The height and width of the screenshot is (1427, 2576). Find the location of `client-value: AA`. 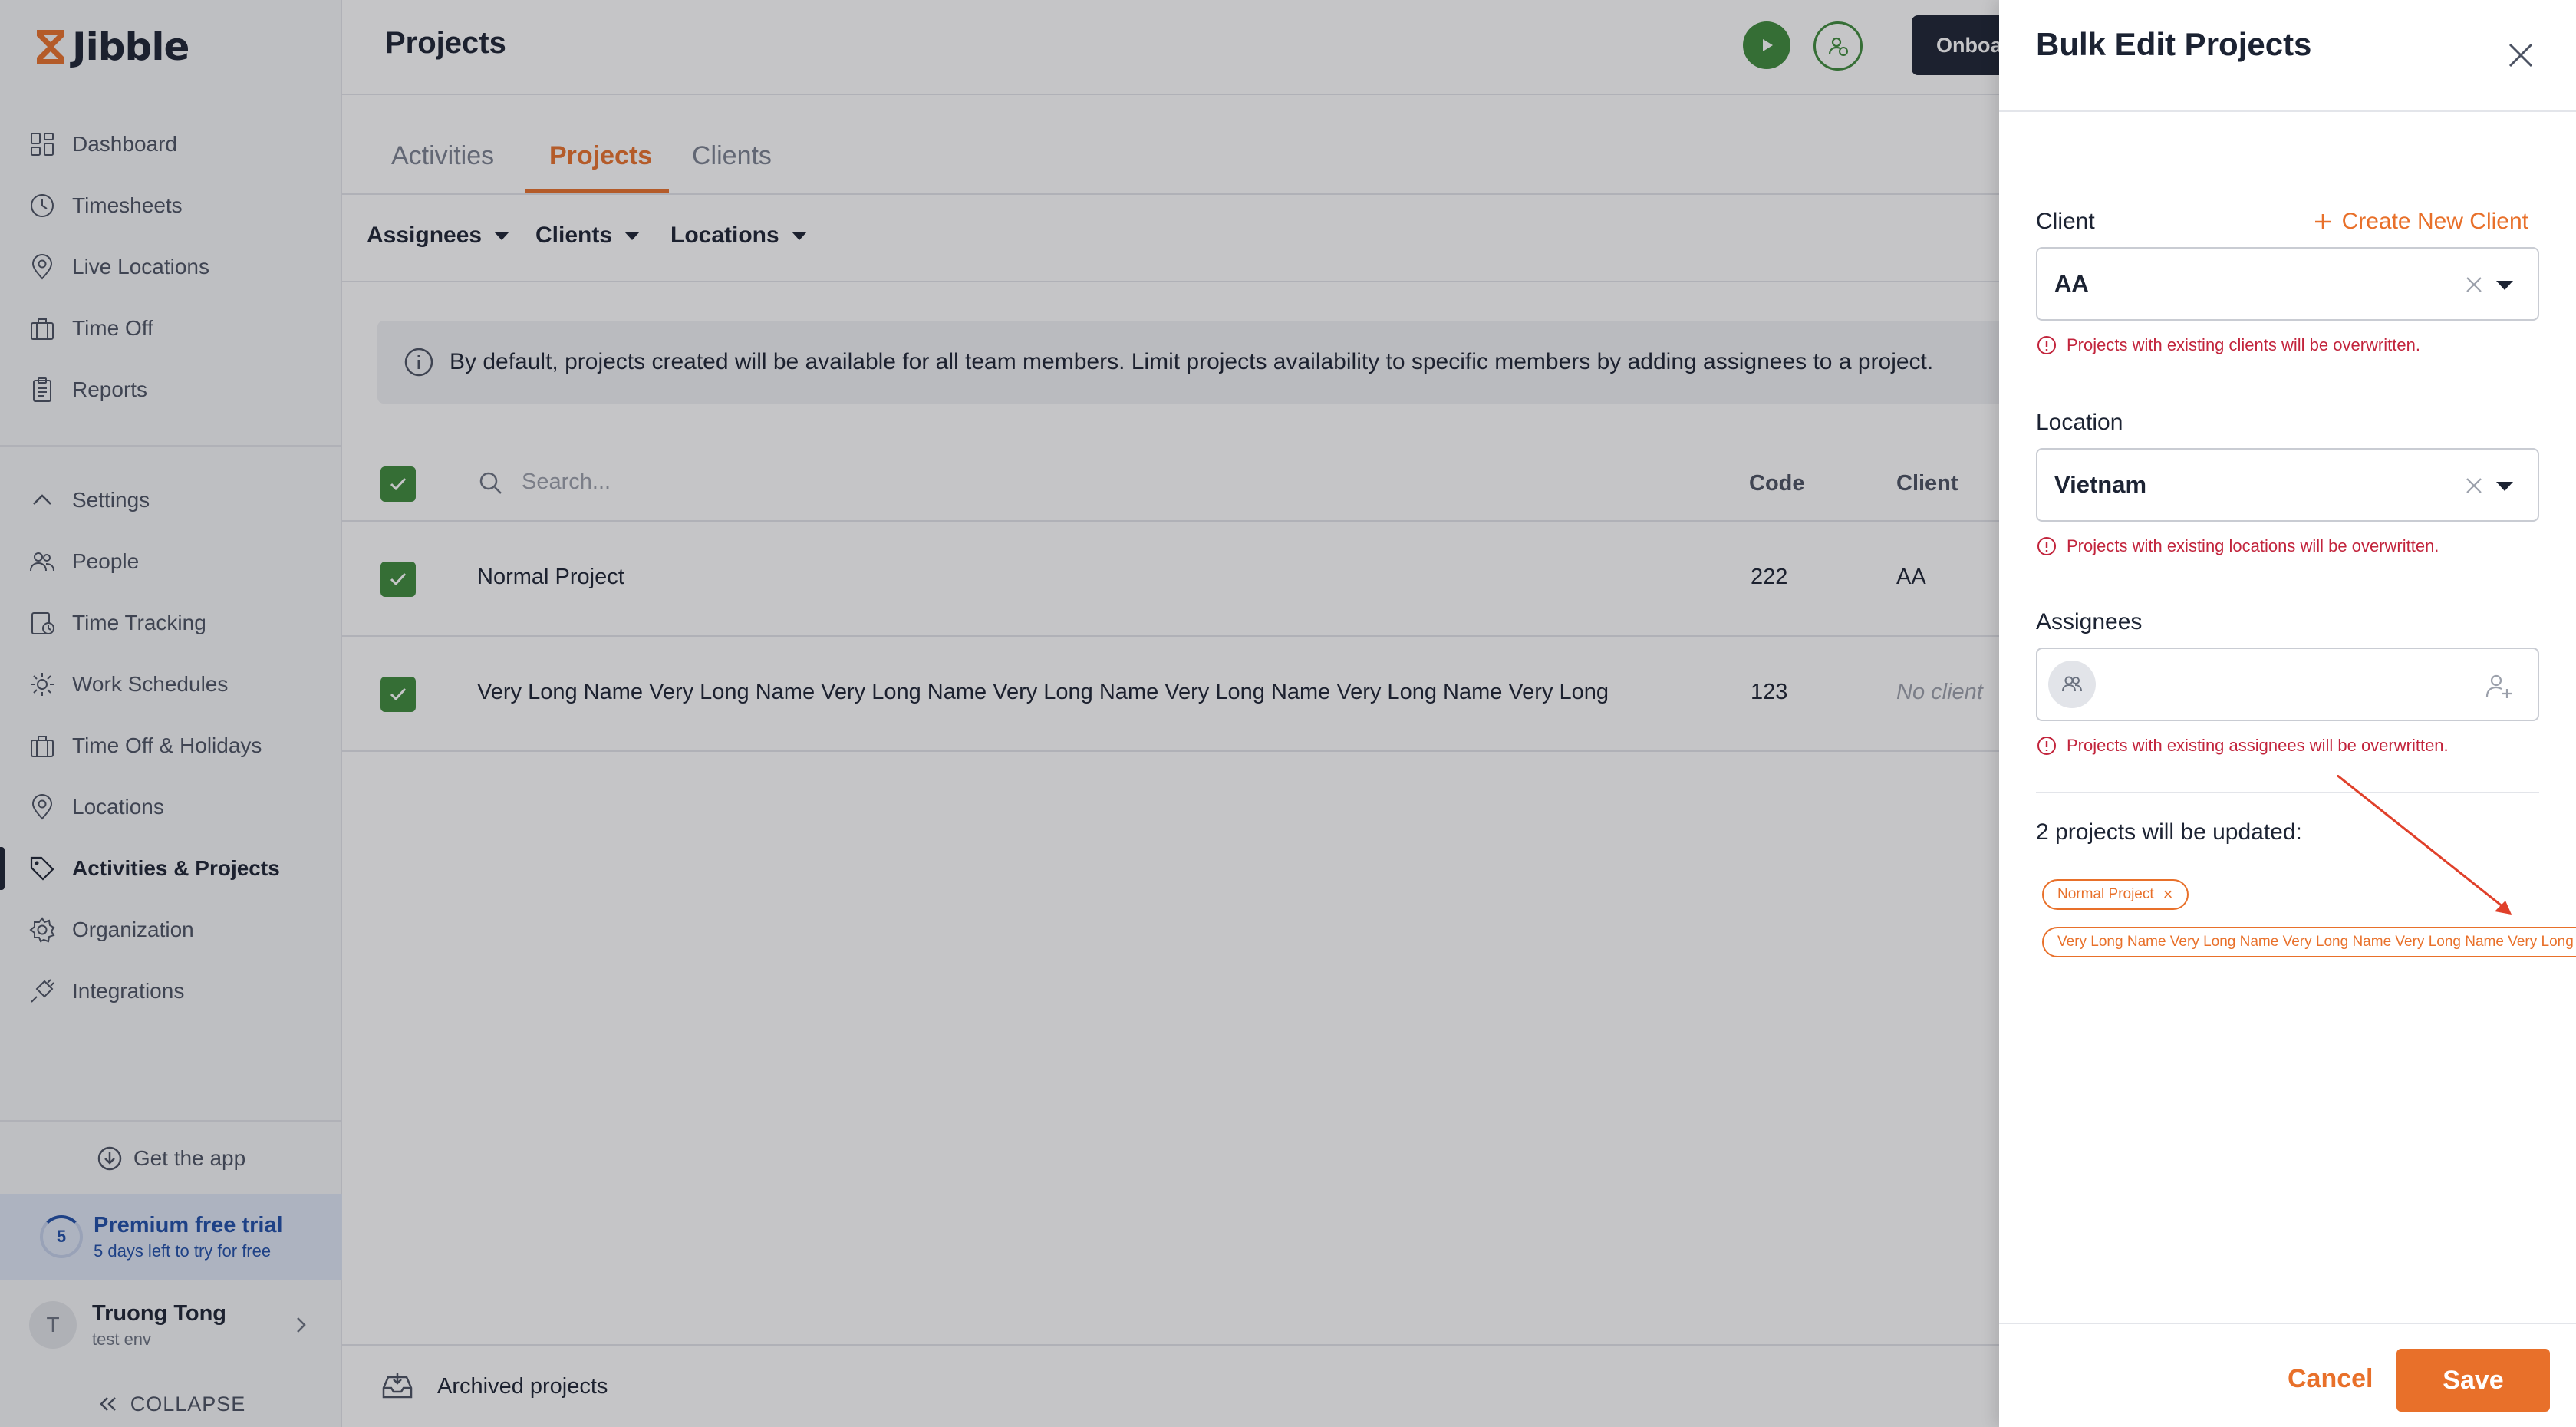

client-value: AA is located at coordinates (2071, 283).